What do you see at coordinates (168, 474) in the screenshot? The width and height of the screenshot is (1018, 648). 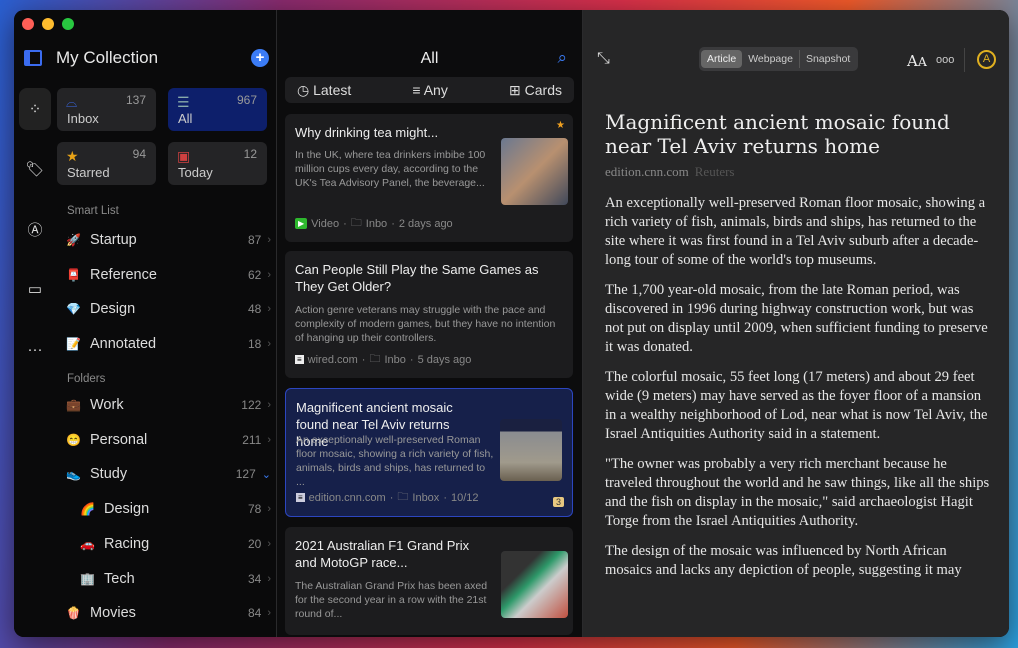 I see `sidebar-item-study: 👟 Study 127 ⌄` at bounding box center [168, 474].